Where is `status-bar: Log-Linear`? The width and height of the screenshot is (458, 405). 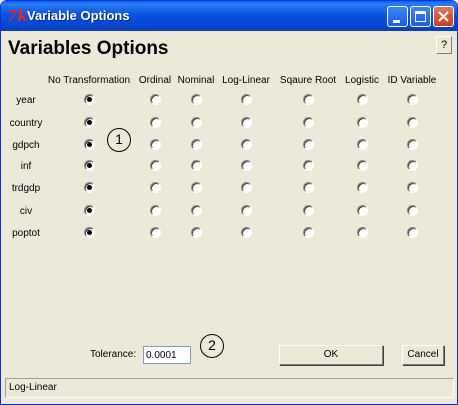
status-bar: Log-Linear is located at coordinates (229, 388).